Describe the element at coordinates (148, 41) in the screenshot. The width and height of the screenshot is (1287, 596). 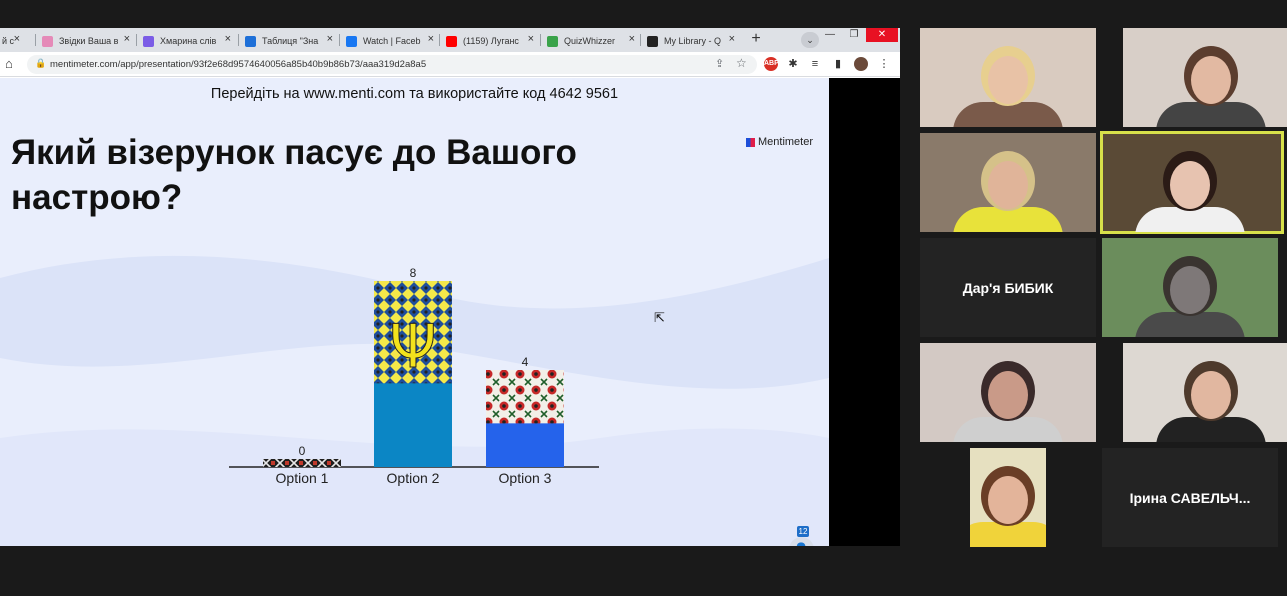
I see `chart-icon` at that location.